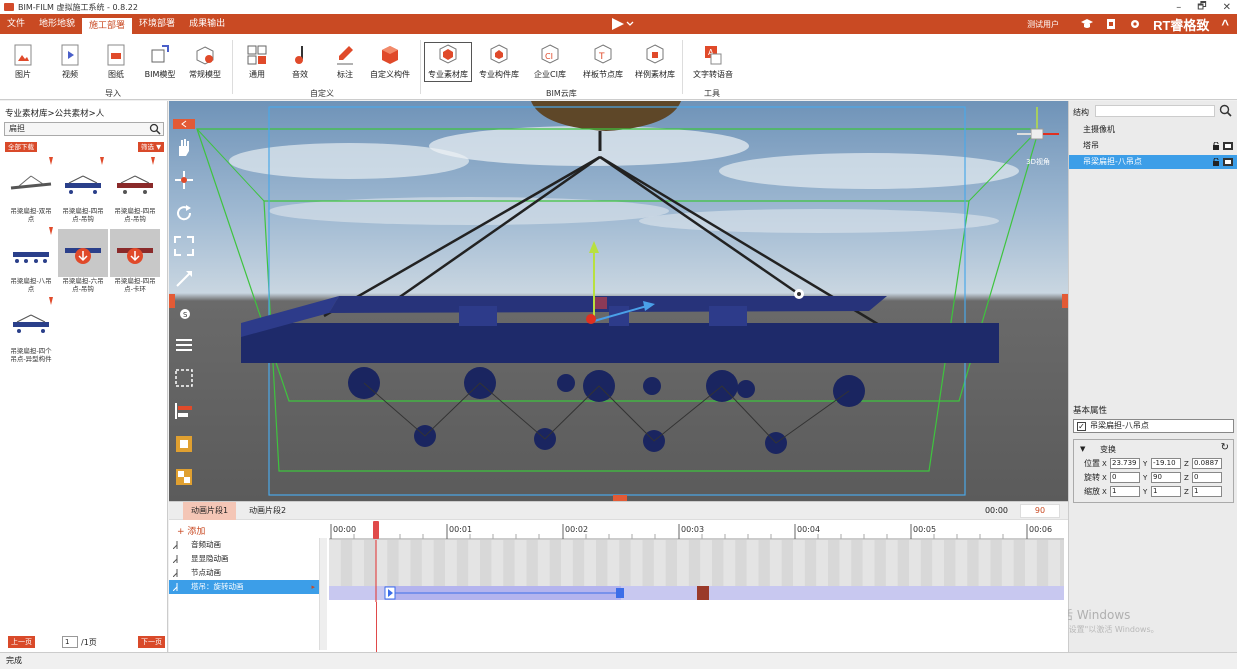  What do you see at coordinates (300, 62) in the screenshot?
I see `tool-sound: 音效` at bounding box center [300, 62].